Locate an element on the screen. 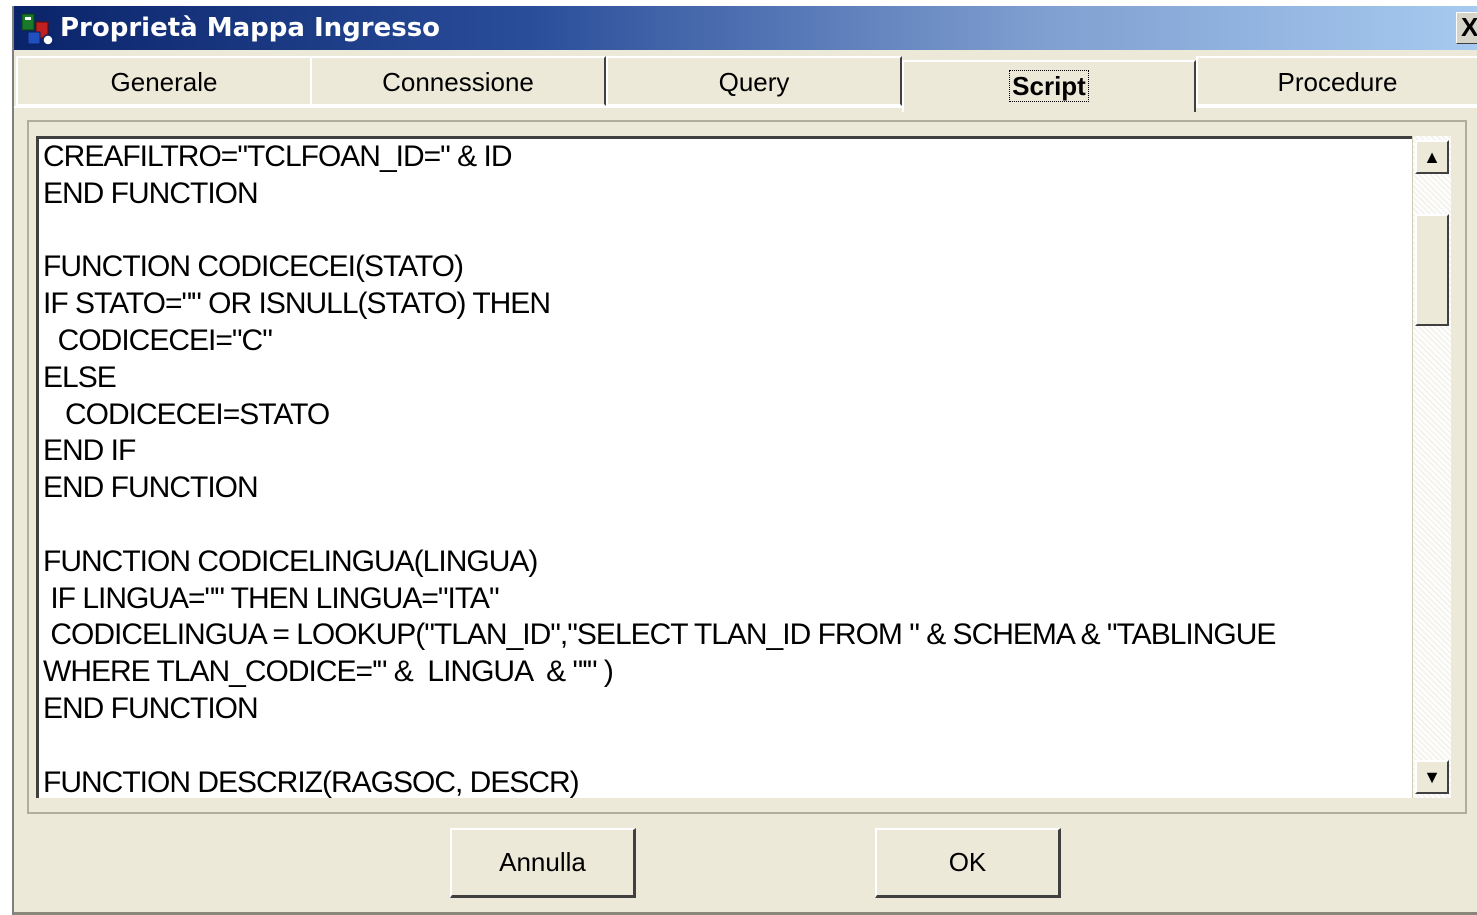 The width and height of the screenshot is (1477, 915). tab-connessione: Connessione is located at coordinates (458, 81).